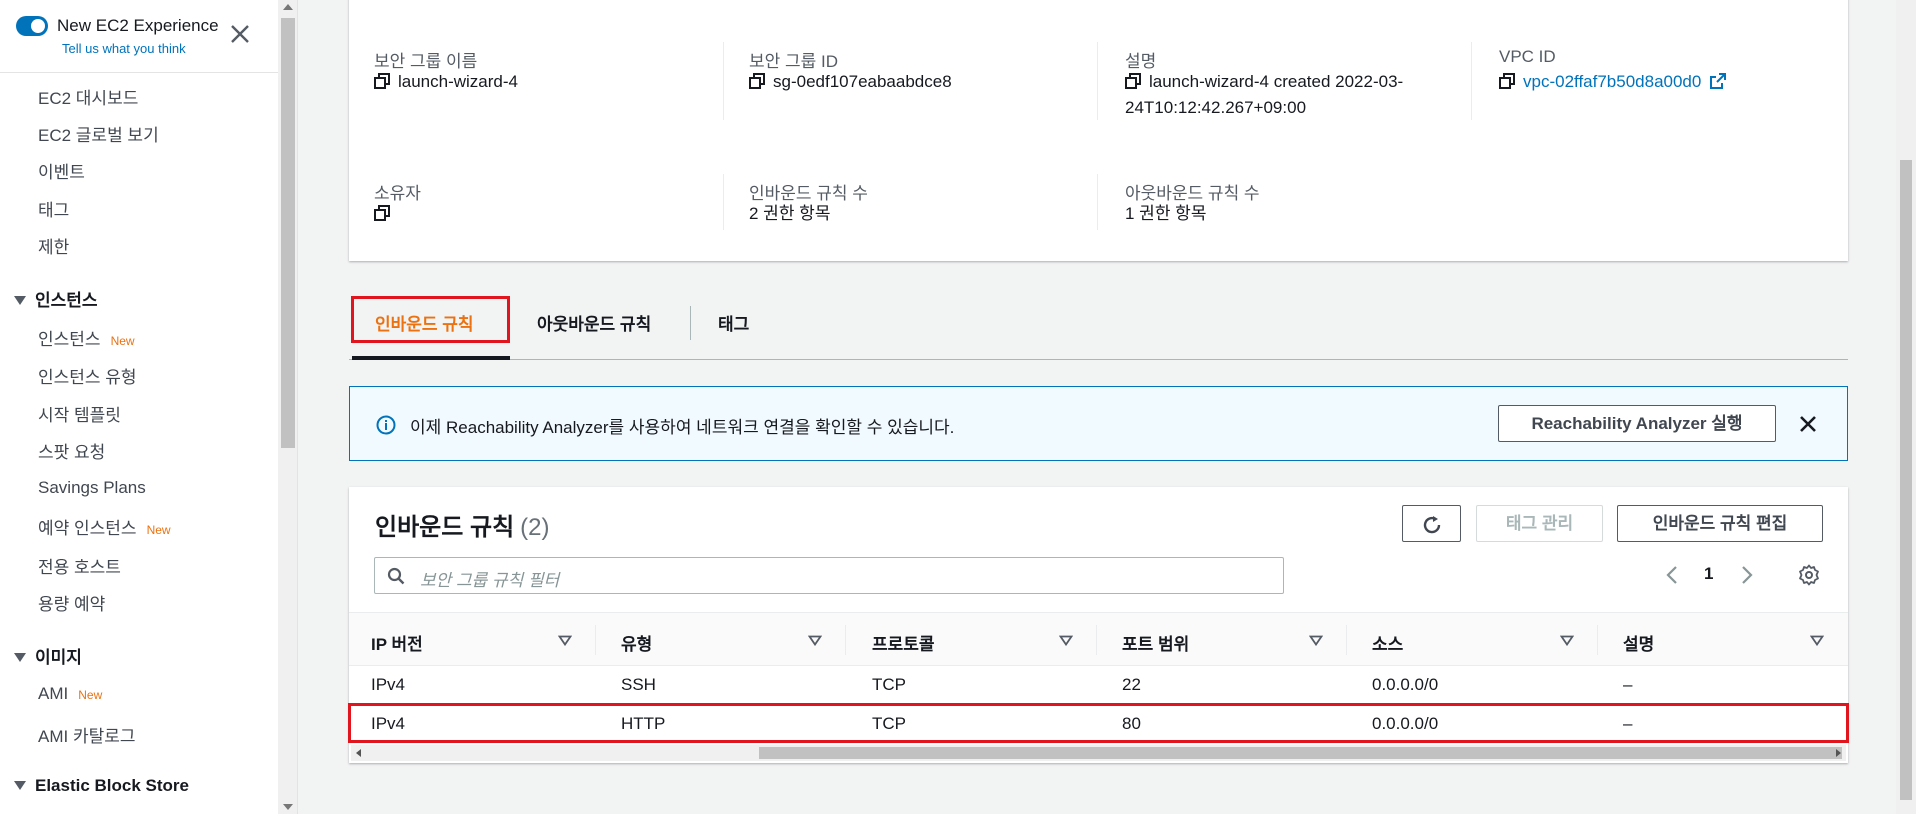 This screenshot has height=814, width=1916. I want to click on sidebar-item-ec2-global-view: EC2 글로벌 보기, so click(98, 133).